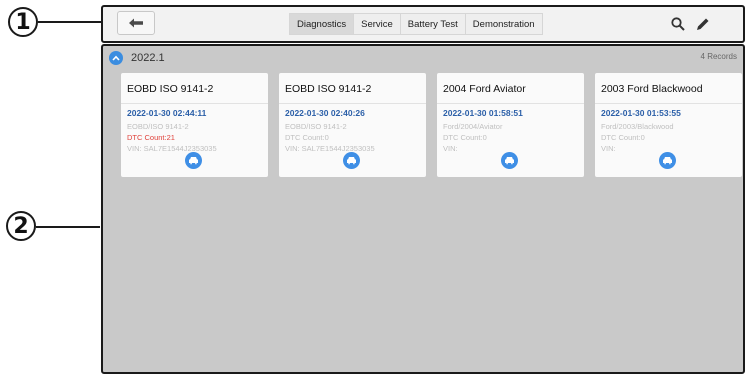 This screenshot has height=376, width=749. I want to click on card-date: 2022-01-30 01:58:51, so click(483, 113).